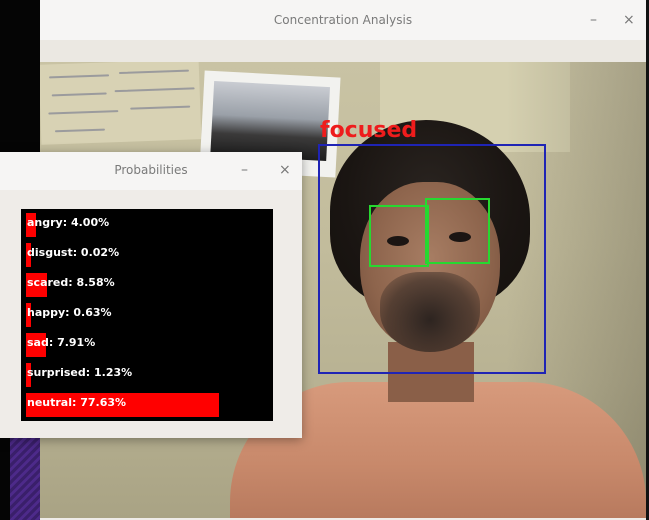  What do you see at coordinates (68, 222) in the screenshot?
I see `emotion-label-angry: angry: 4.00%` at bounding box center [68, 222].